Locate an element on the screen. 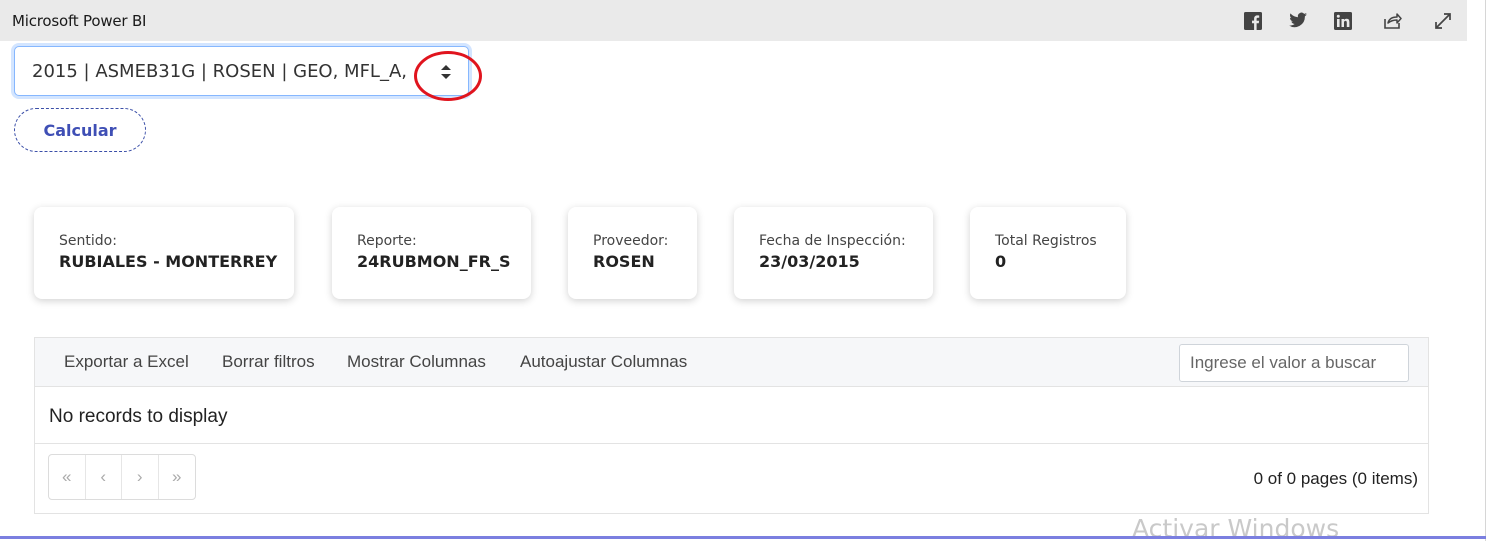  card-value: 24RUBMON_FR_S is located at coordinates (434, 261).